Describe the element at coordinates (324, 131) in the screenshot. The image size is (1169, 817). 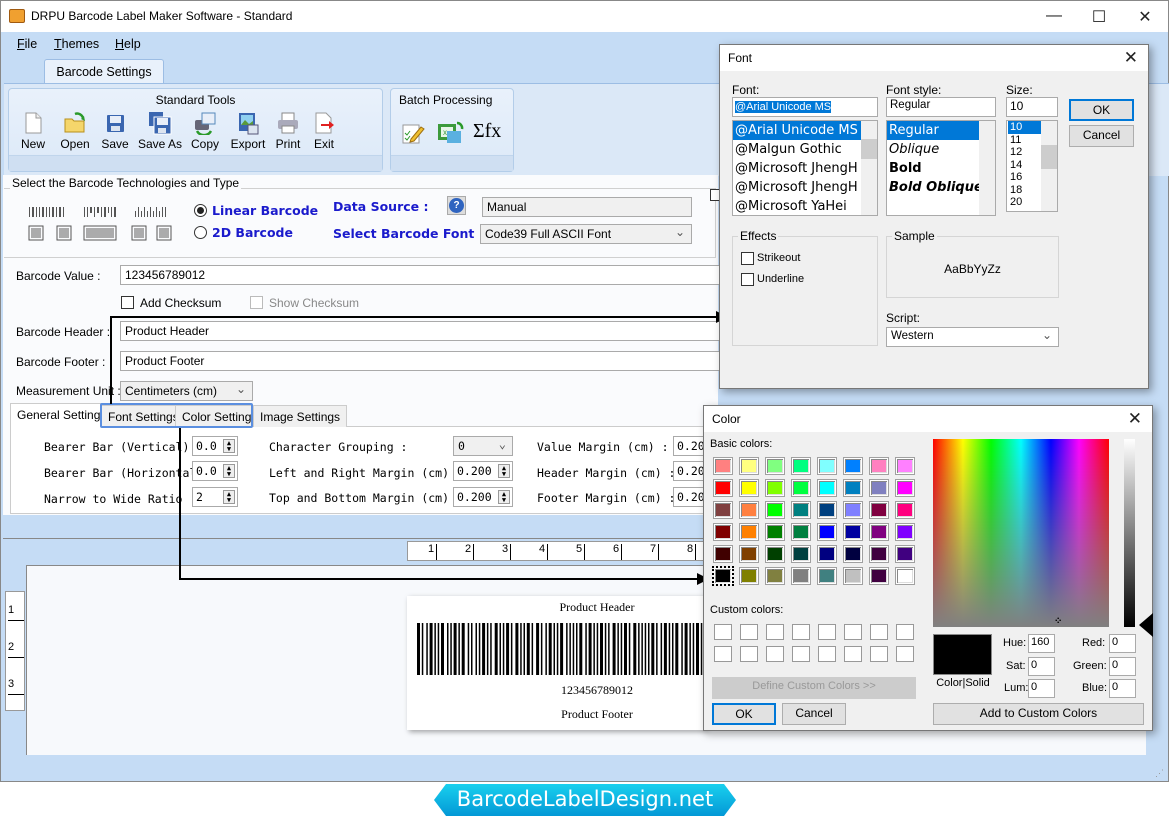
I see `exit-button: Exit` at that location.